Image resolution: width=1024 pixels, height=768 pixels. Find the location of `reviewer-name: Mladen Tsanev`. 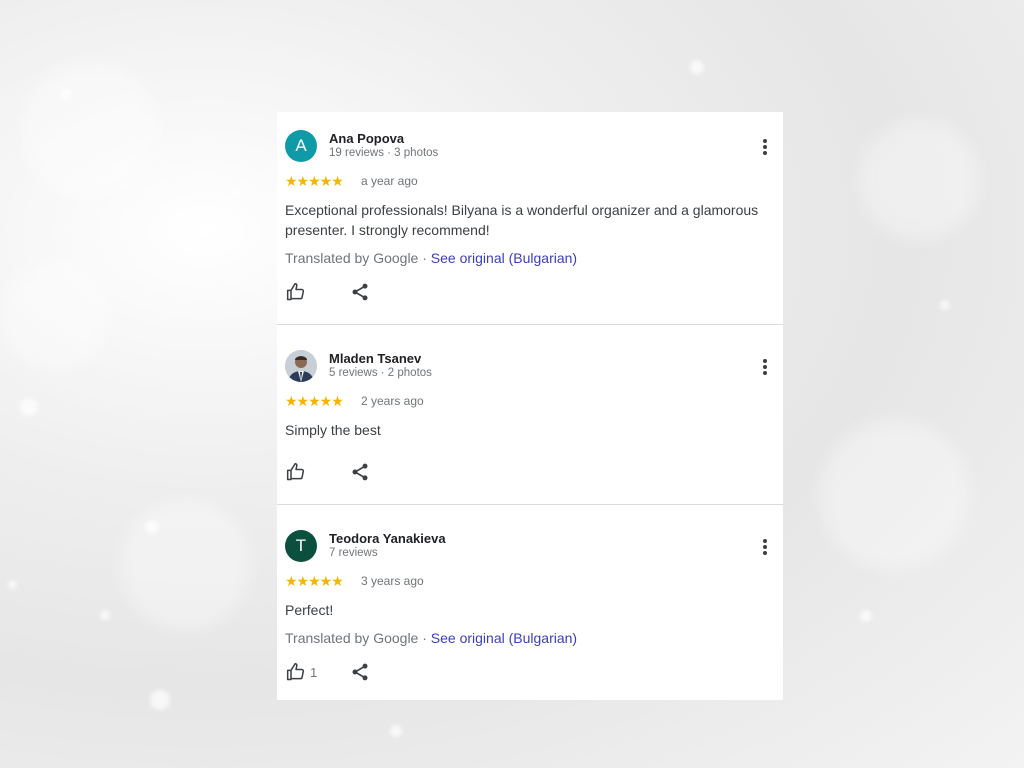

reviewer-name: Mladen Tsanev is located at coordinates (375, 358).